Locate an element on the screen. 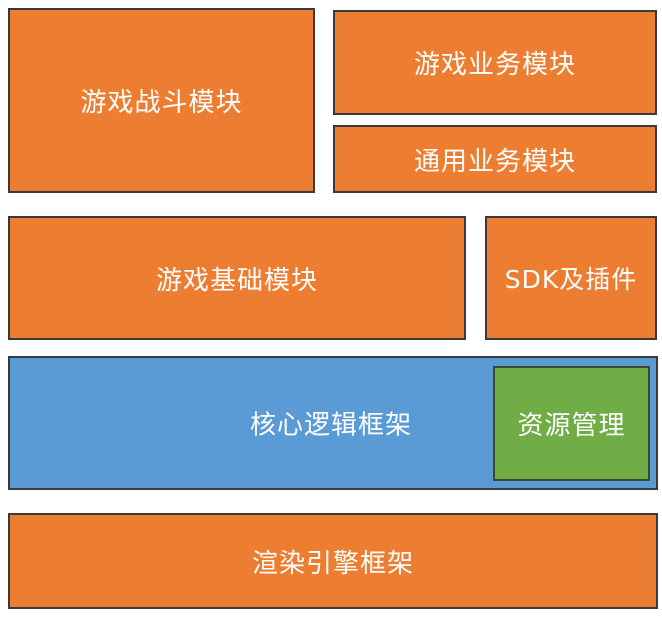 This screenshot has width=662, height=618. resource-management-module-label: 资源管理 is located at coordinates (571, 426).